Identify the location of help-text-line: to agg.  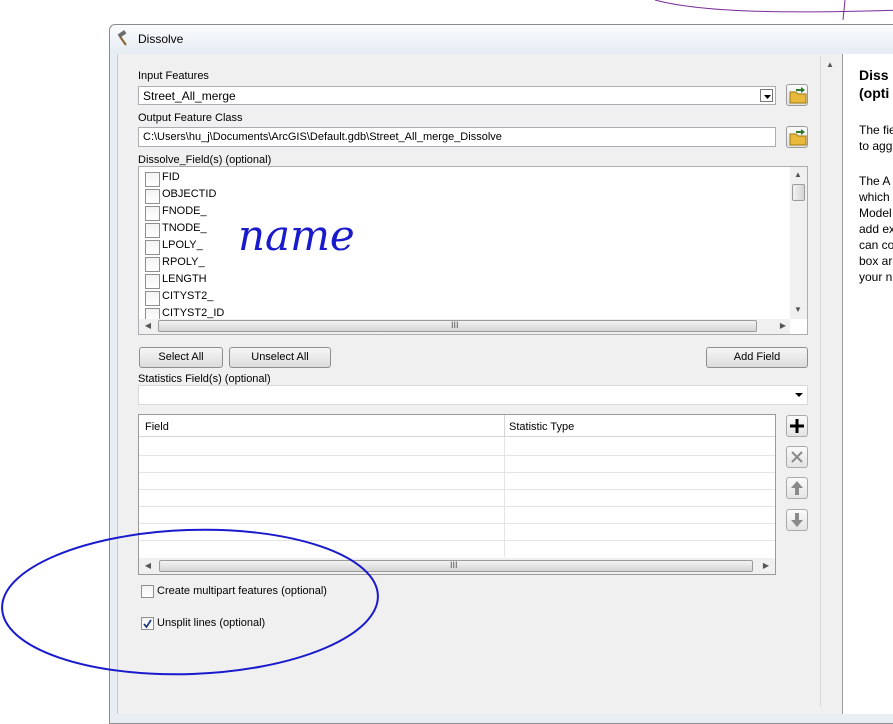
(876, 146).